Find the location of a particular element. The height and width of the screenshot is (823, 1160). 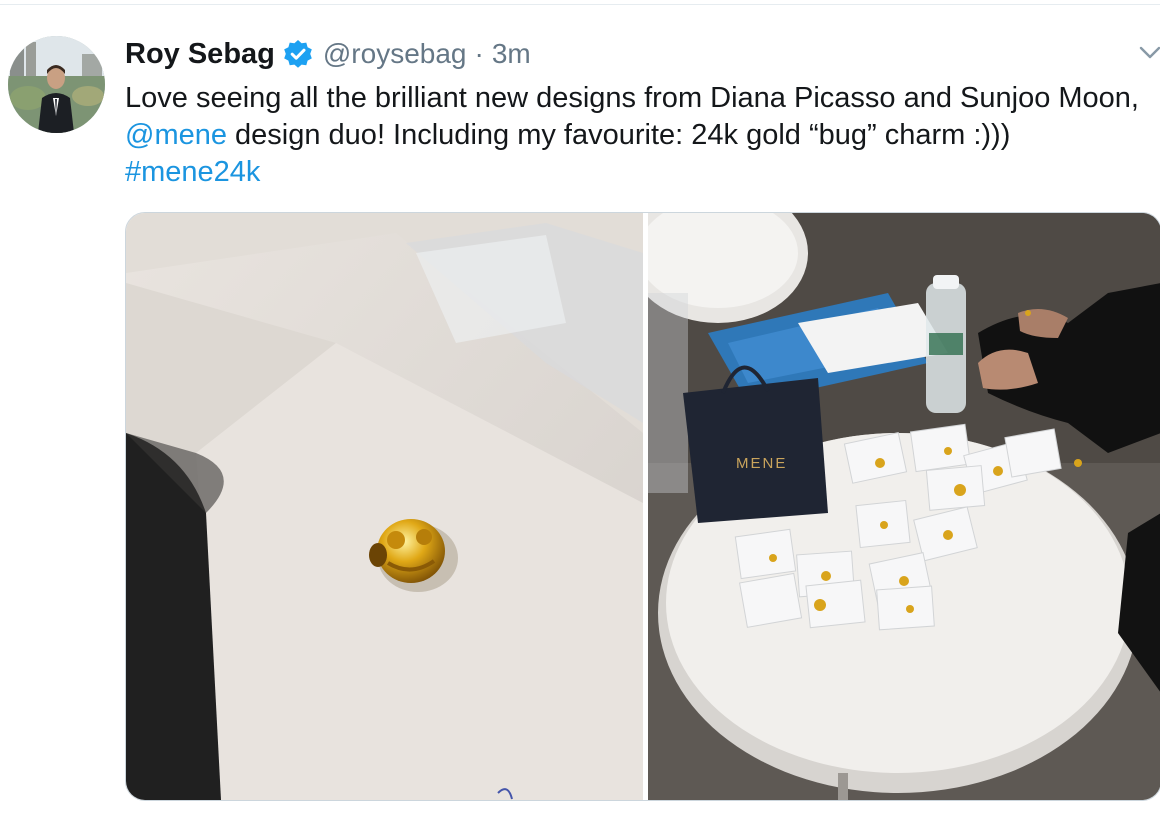

avatar-photo is located at coordinates (56, 84).